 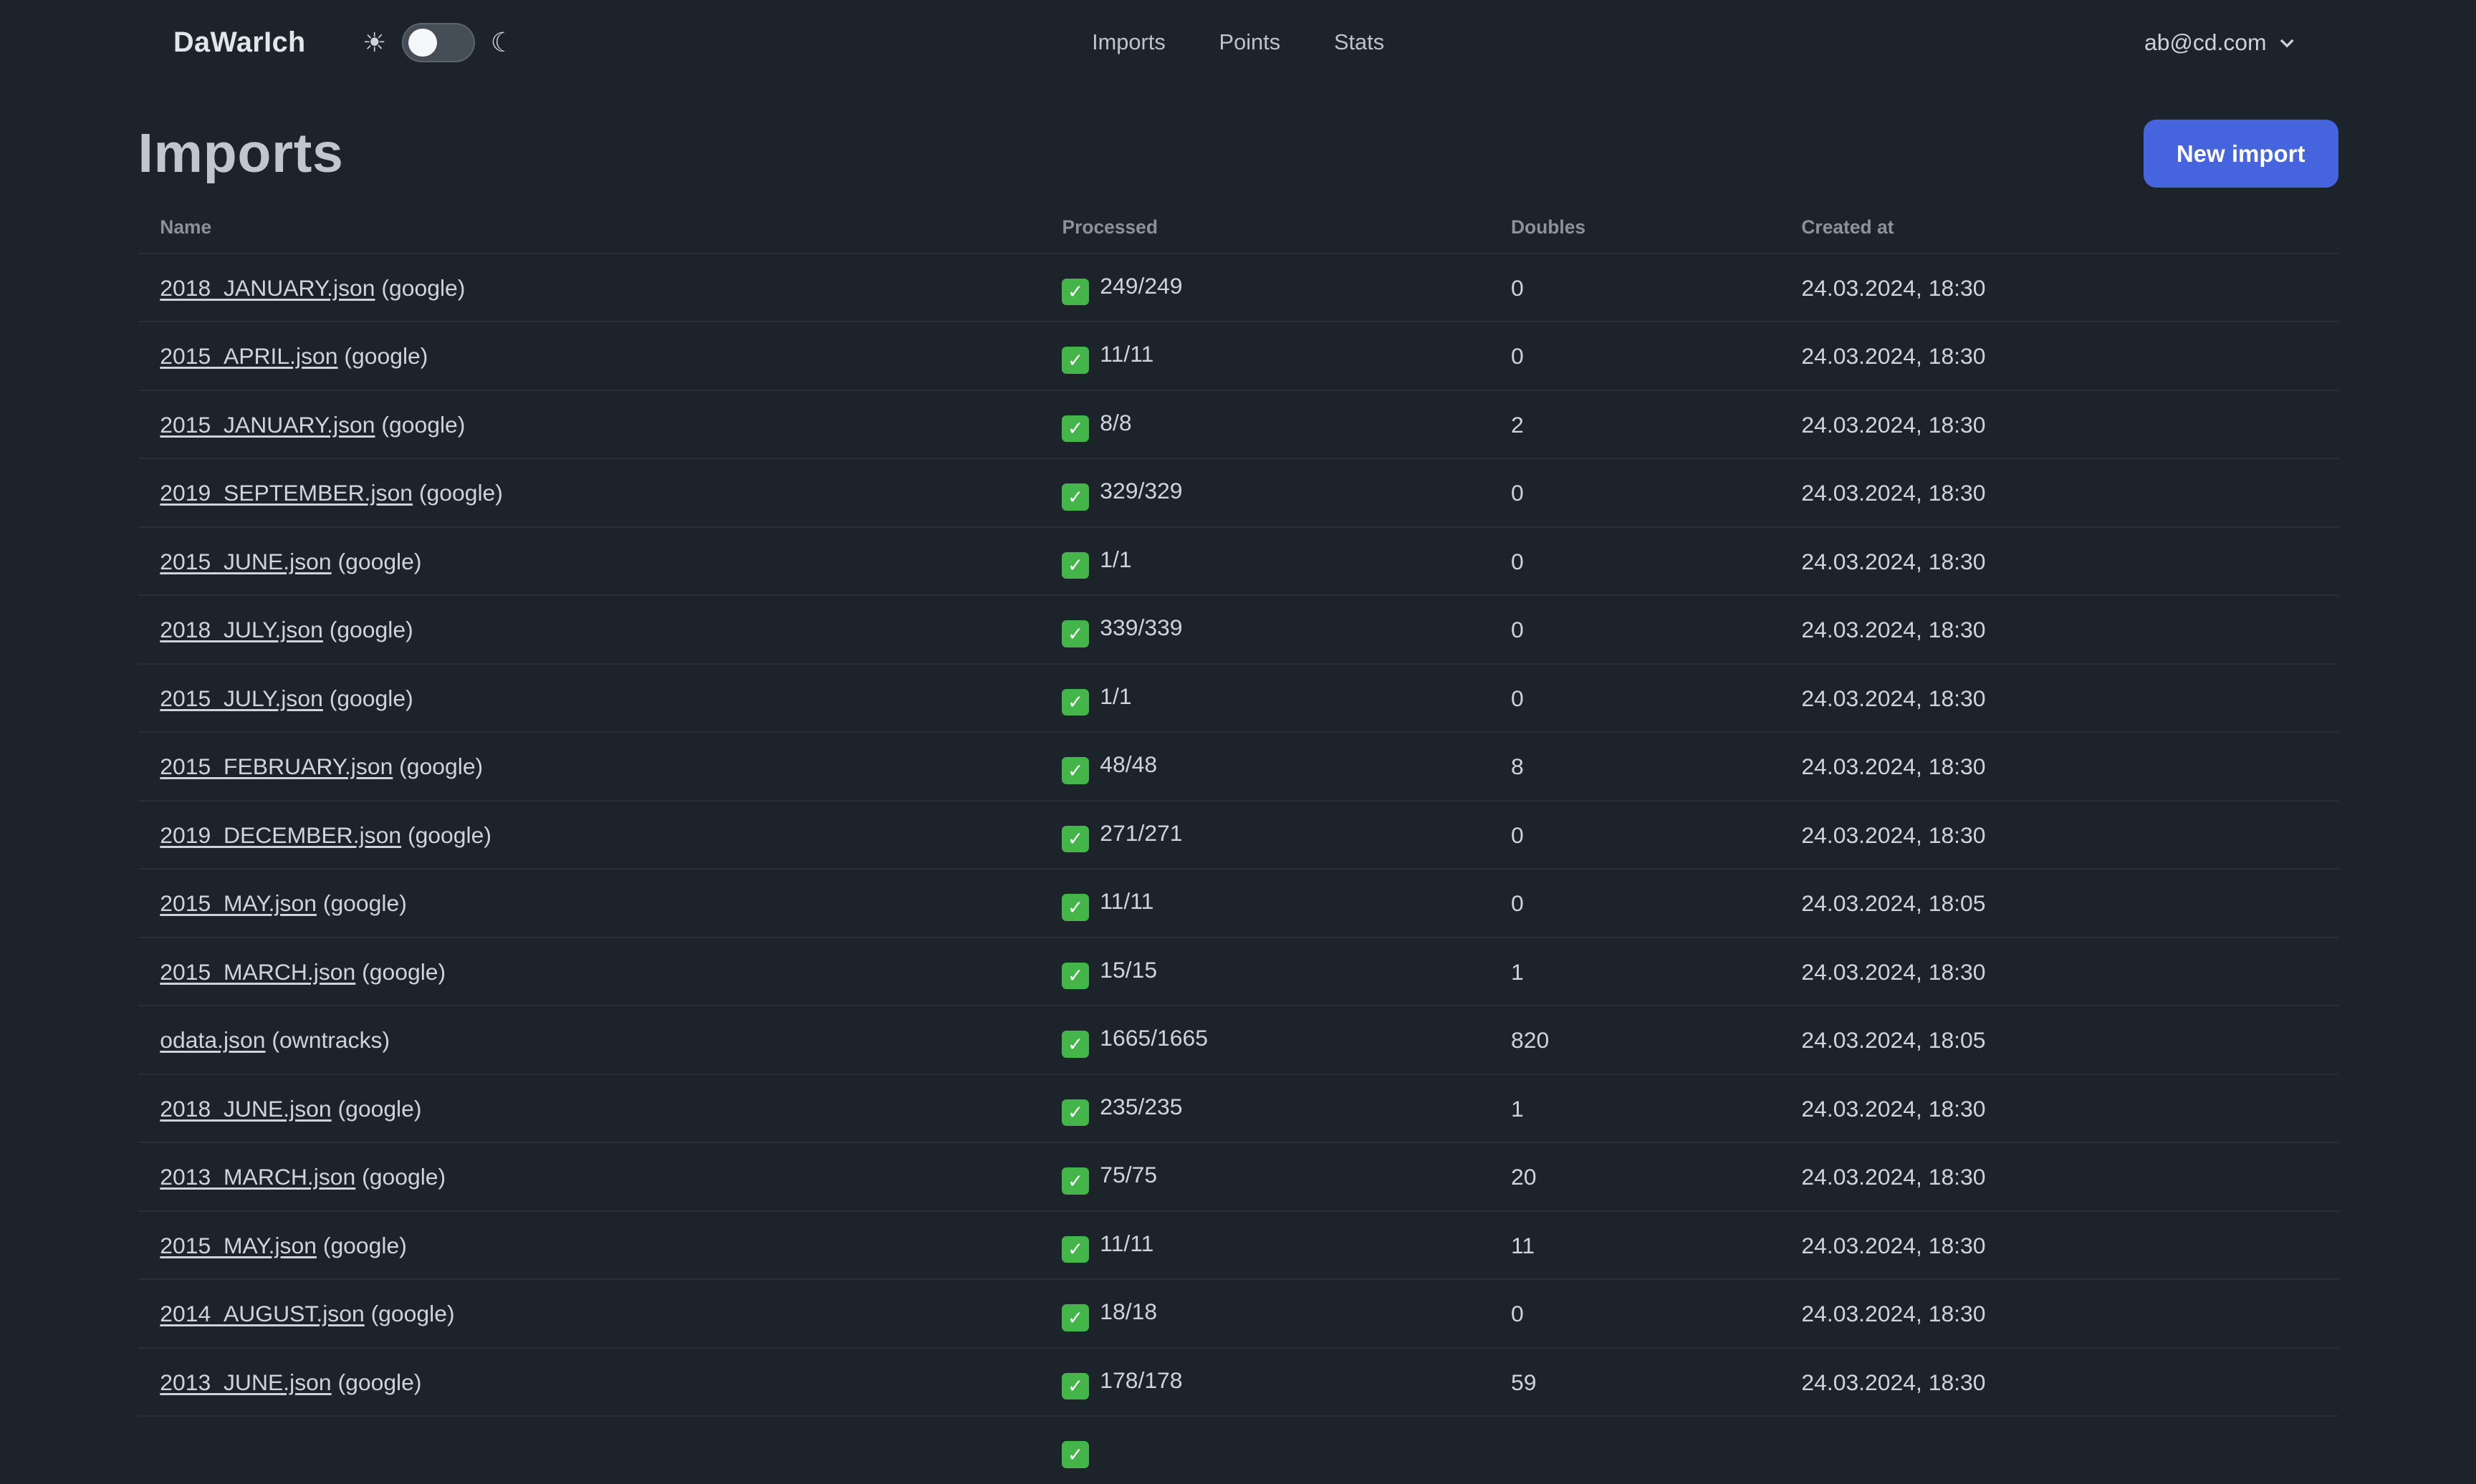 I want to click on theme-switch, so click(x=439, y=42).